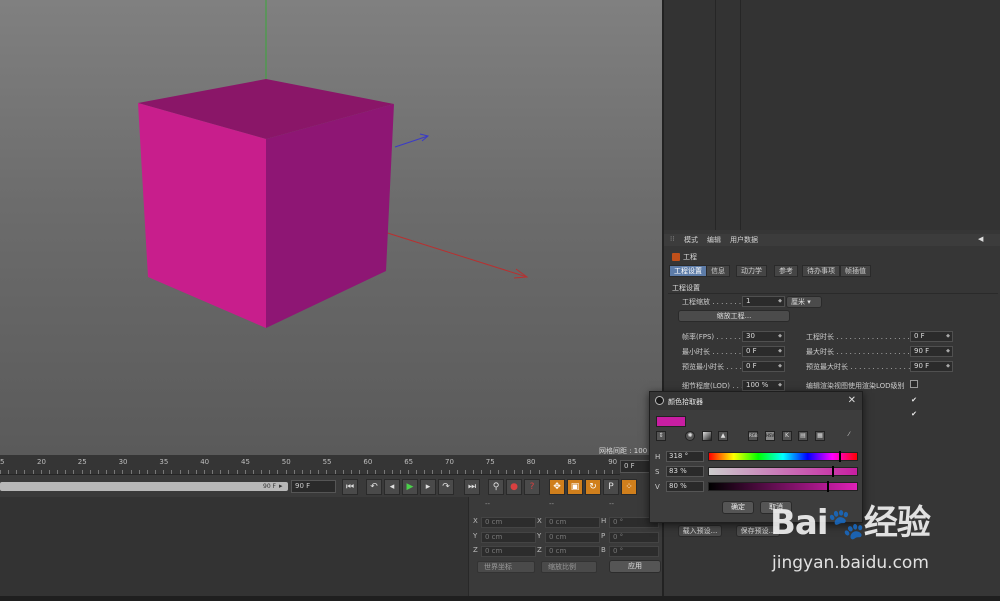 Image resolution: width=1000 pixels, height=601 pixels. What do you see at coordinates (714, 240) in the screenshot?
I see `menu-edit: 编辑` at bounding box center [714, 240].